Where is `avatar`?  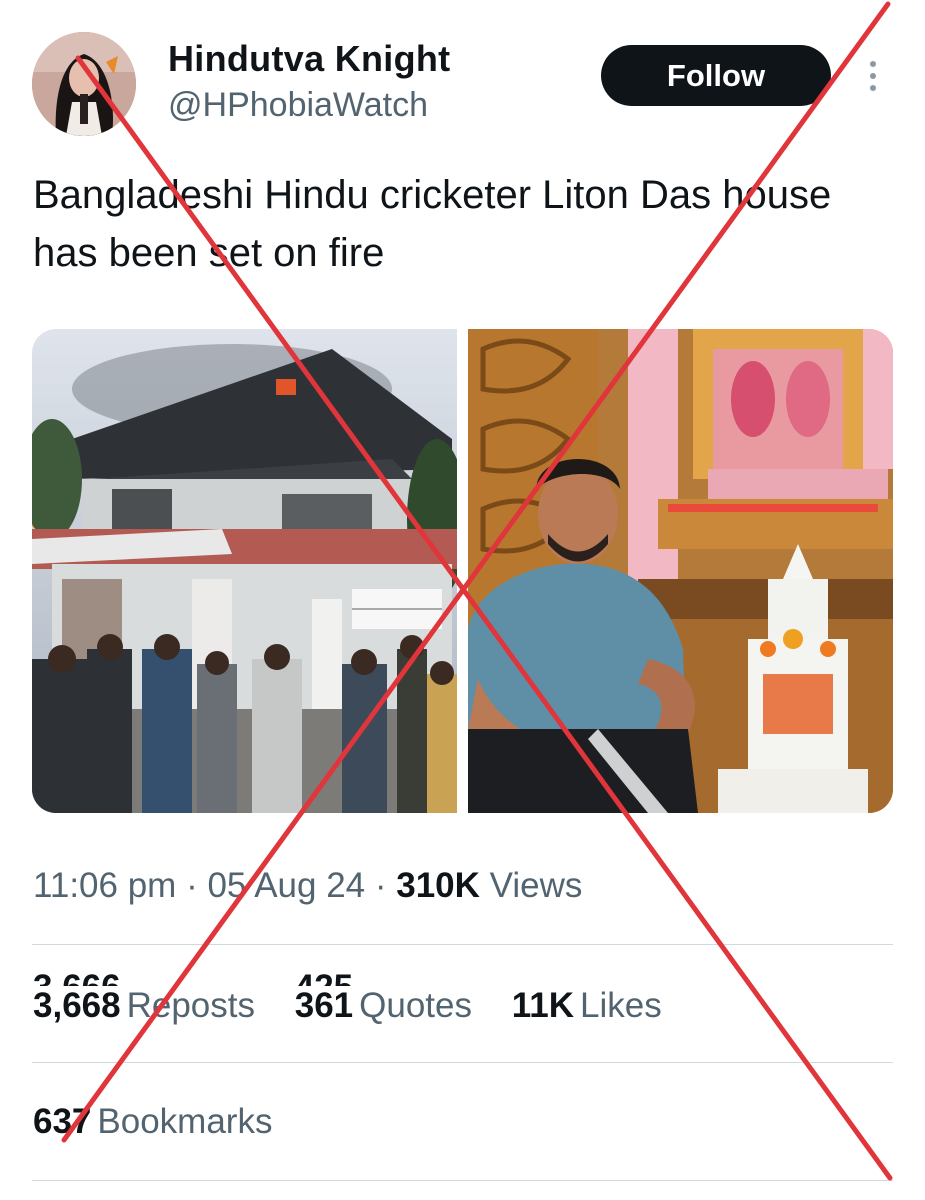 avatar is located at coordinates (84, 84).